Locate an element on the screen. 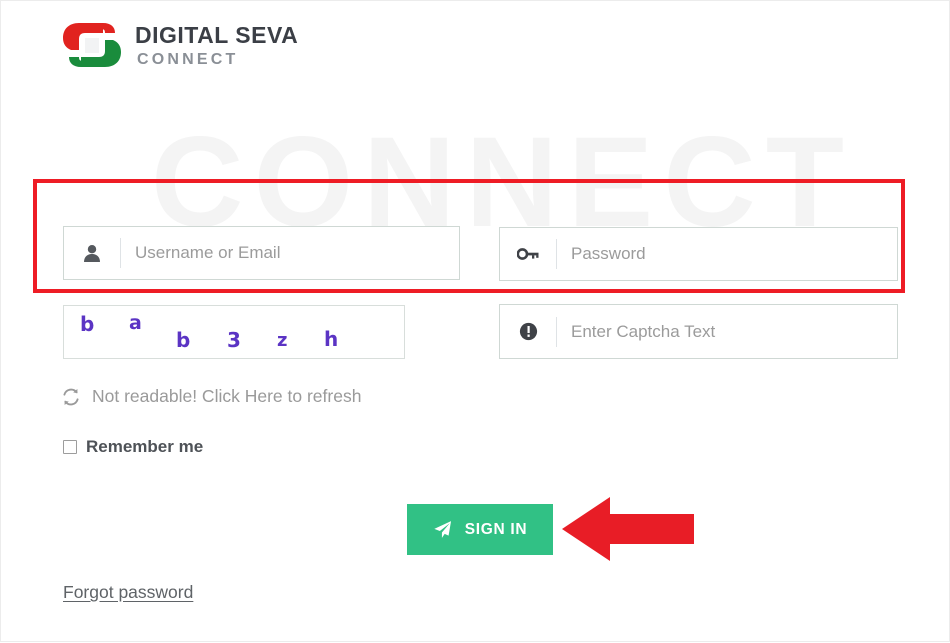 The height and width of the screenshot is (643, 950). refresh-captcha-link: Not readable! Click Here to refresh is located at coordinates (211, 396).